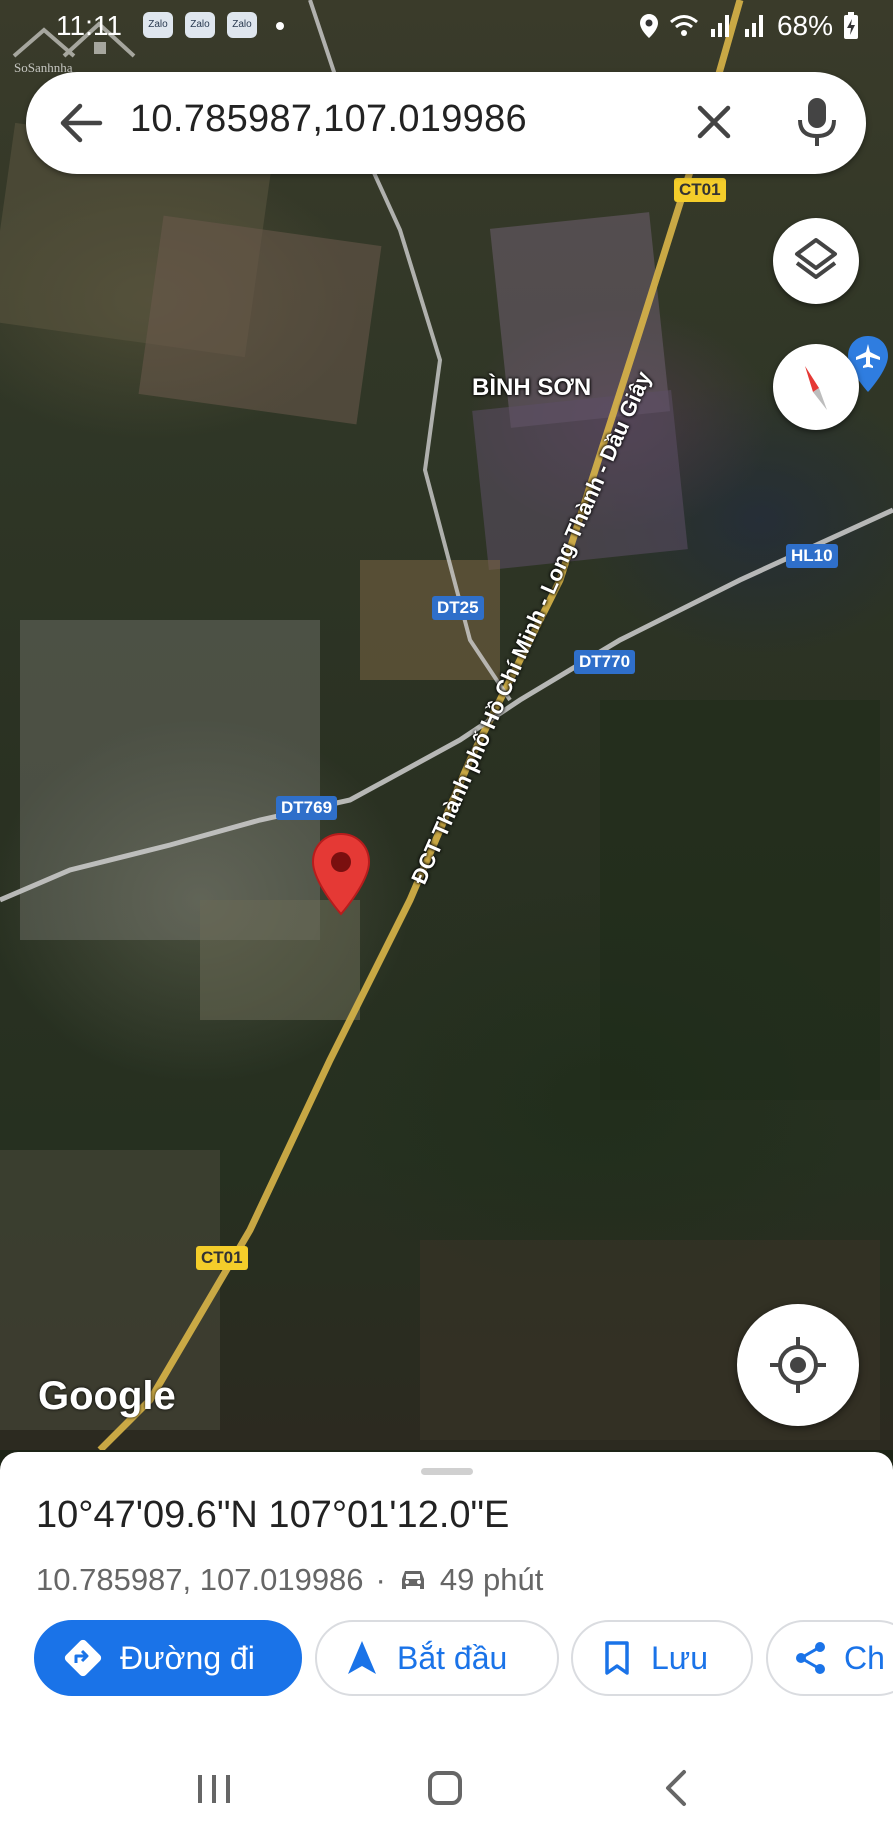 The image size is (893, 1835). Describe the element at coordinates (816, 258) in the screenshot. I see `layers-icon` at that location.